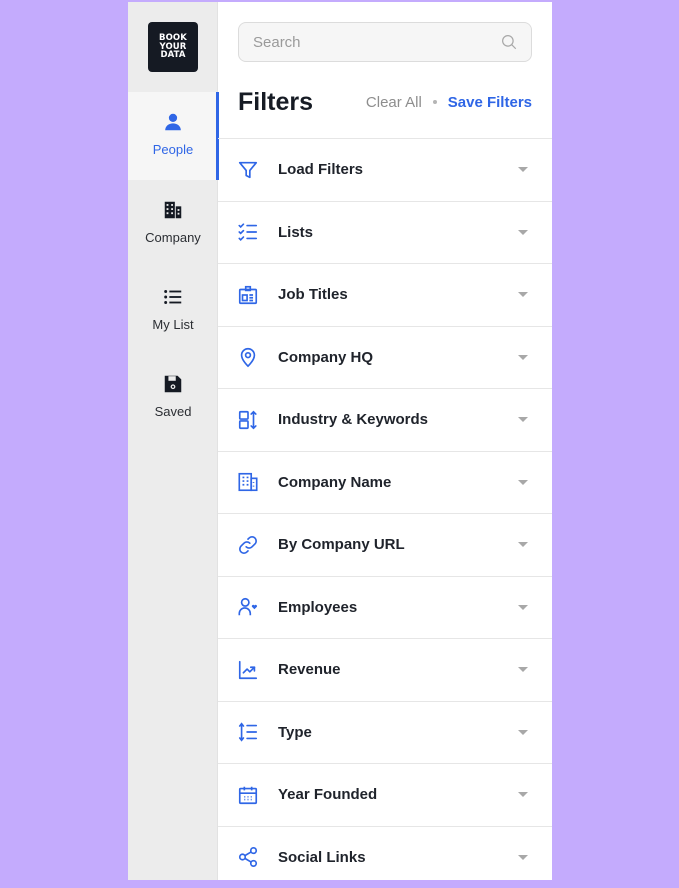 The height and width of the screenshot is (888, 679). I want to click on filter-row-type: Type, so click(385, 732).